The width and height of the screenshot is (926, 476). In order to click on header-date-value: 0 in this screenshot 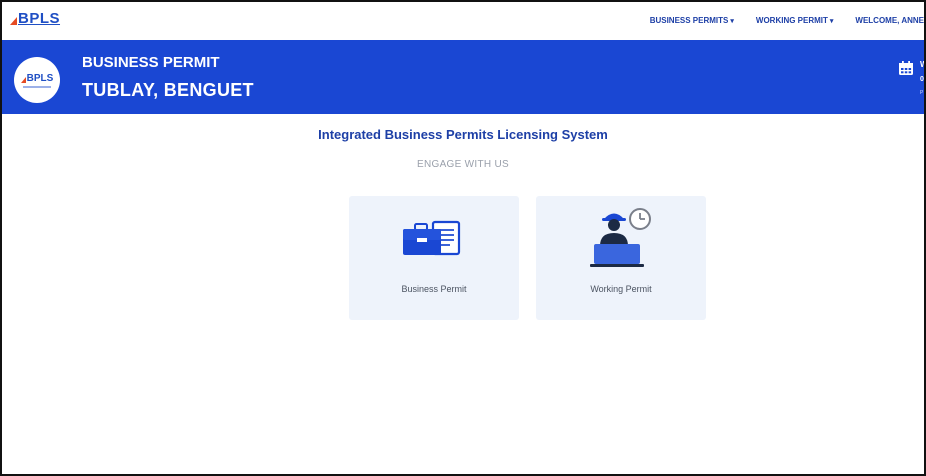, I will do `click(922, 79)`.